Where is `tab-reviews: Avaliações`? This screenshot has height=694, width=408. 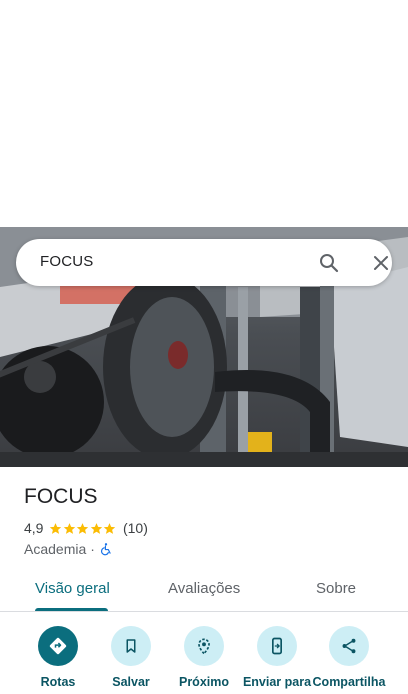
tab-reviews: Avaliações is located at coordinates (204, 588).